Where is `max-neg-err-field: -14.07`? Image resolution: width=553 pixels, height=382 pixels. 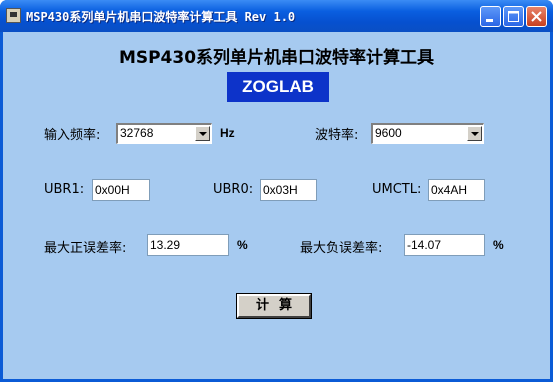 max-neg-err-field: -14.07 is located at coordinates (444, 245).